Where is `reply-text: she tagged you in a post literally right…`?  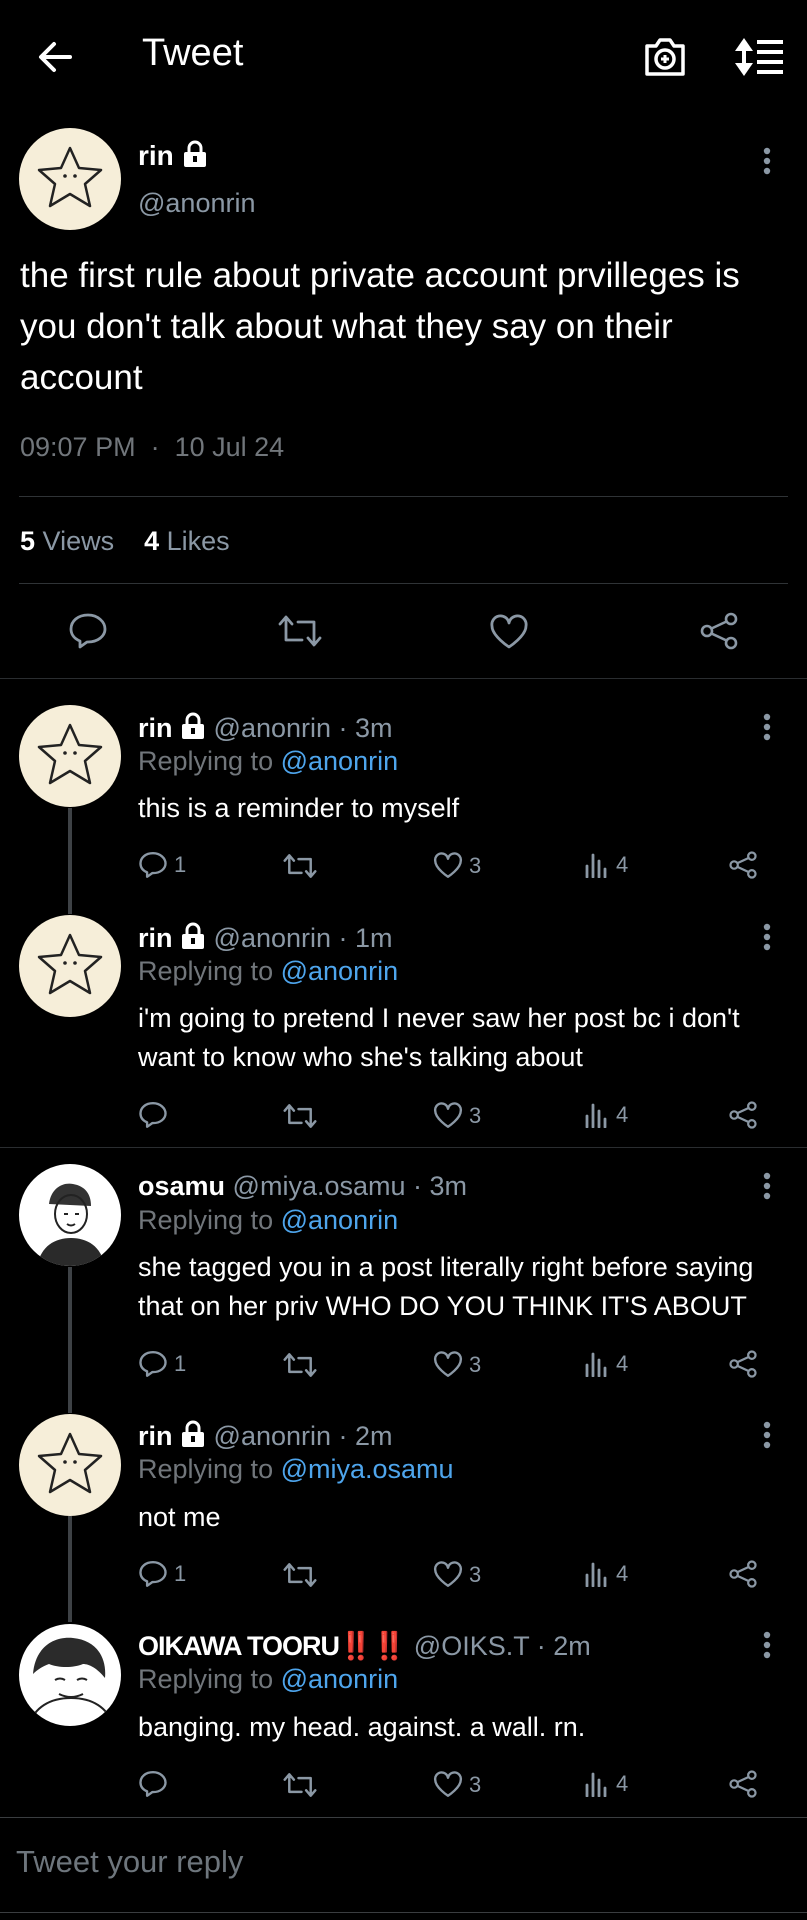 reply-text: she tagged you in a post literally right… is located at coordinates (446, 1286).